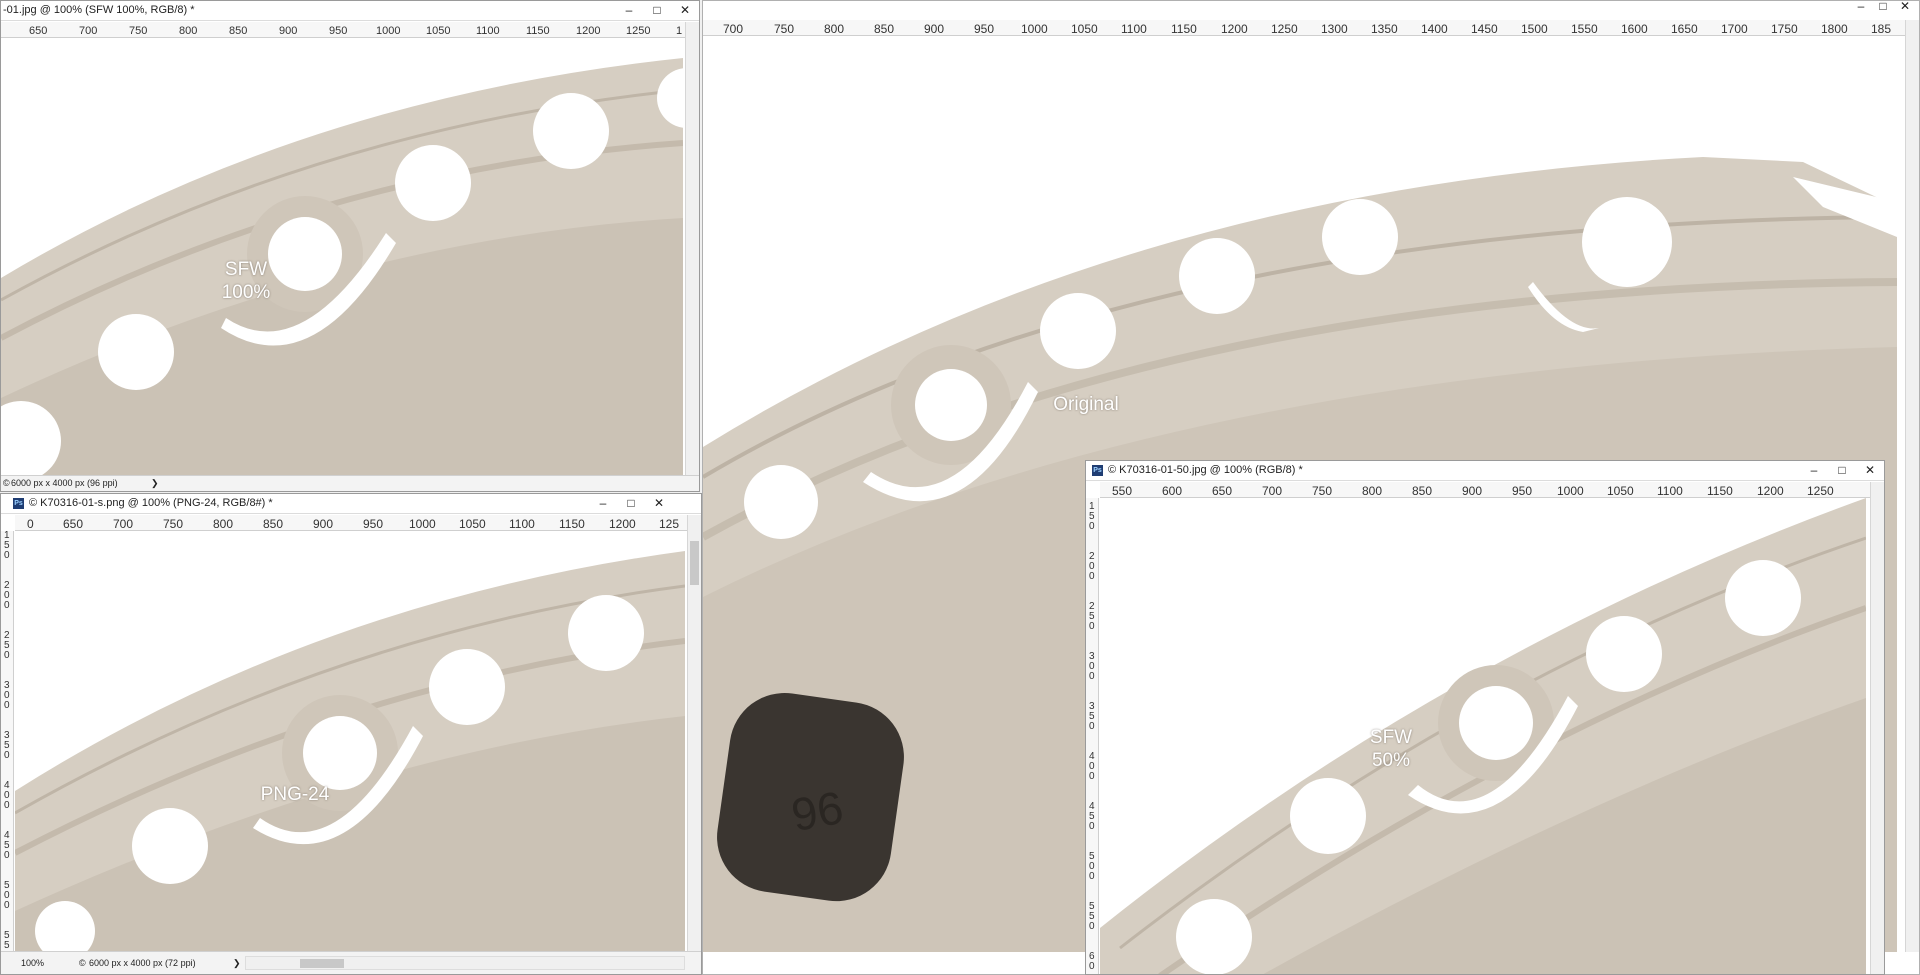 Image resolution: width=1920 pixels, height=975 pixels. What do you see at coordinates (1092, 961) in the screenshot?
I see `ruler-label: 6 0` at bounding box center [1092, 961].